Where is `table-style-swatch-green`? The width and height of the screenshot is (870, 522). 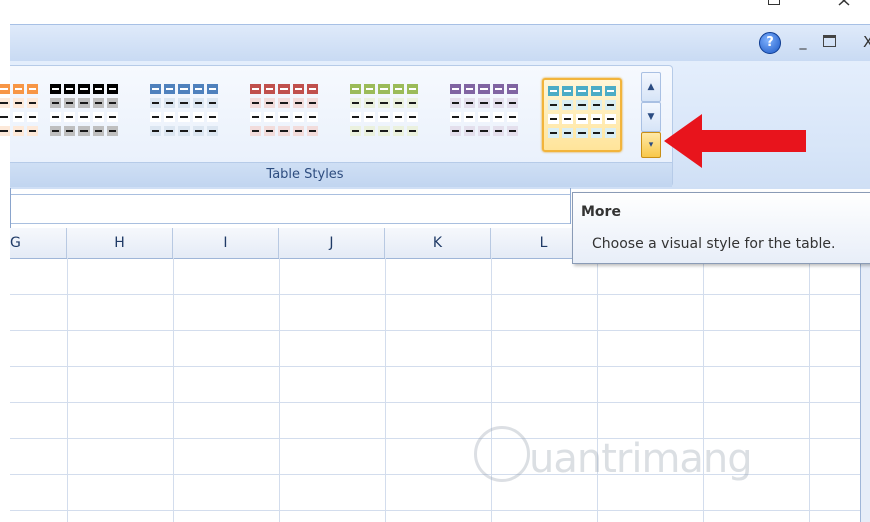
table-style-swatch-green is located at coordinates (384, 113).